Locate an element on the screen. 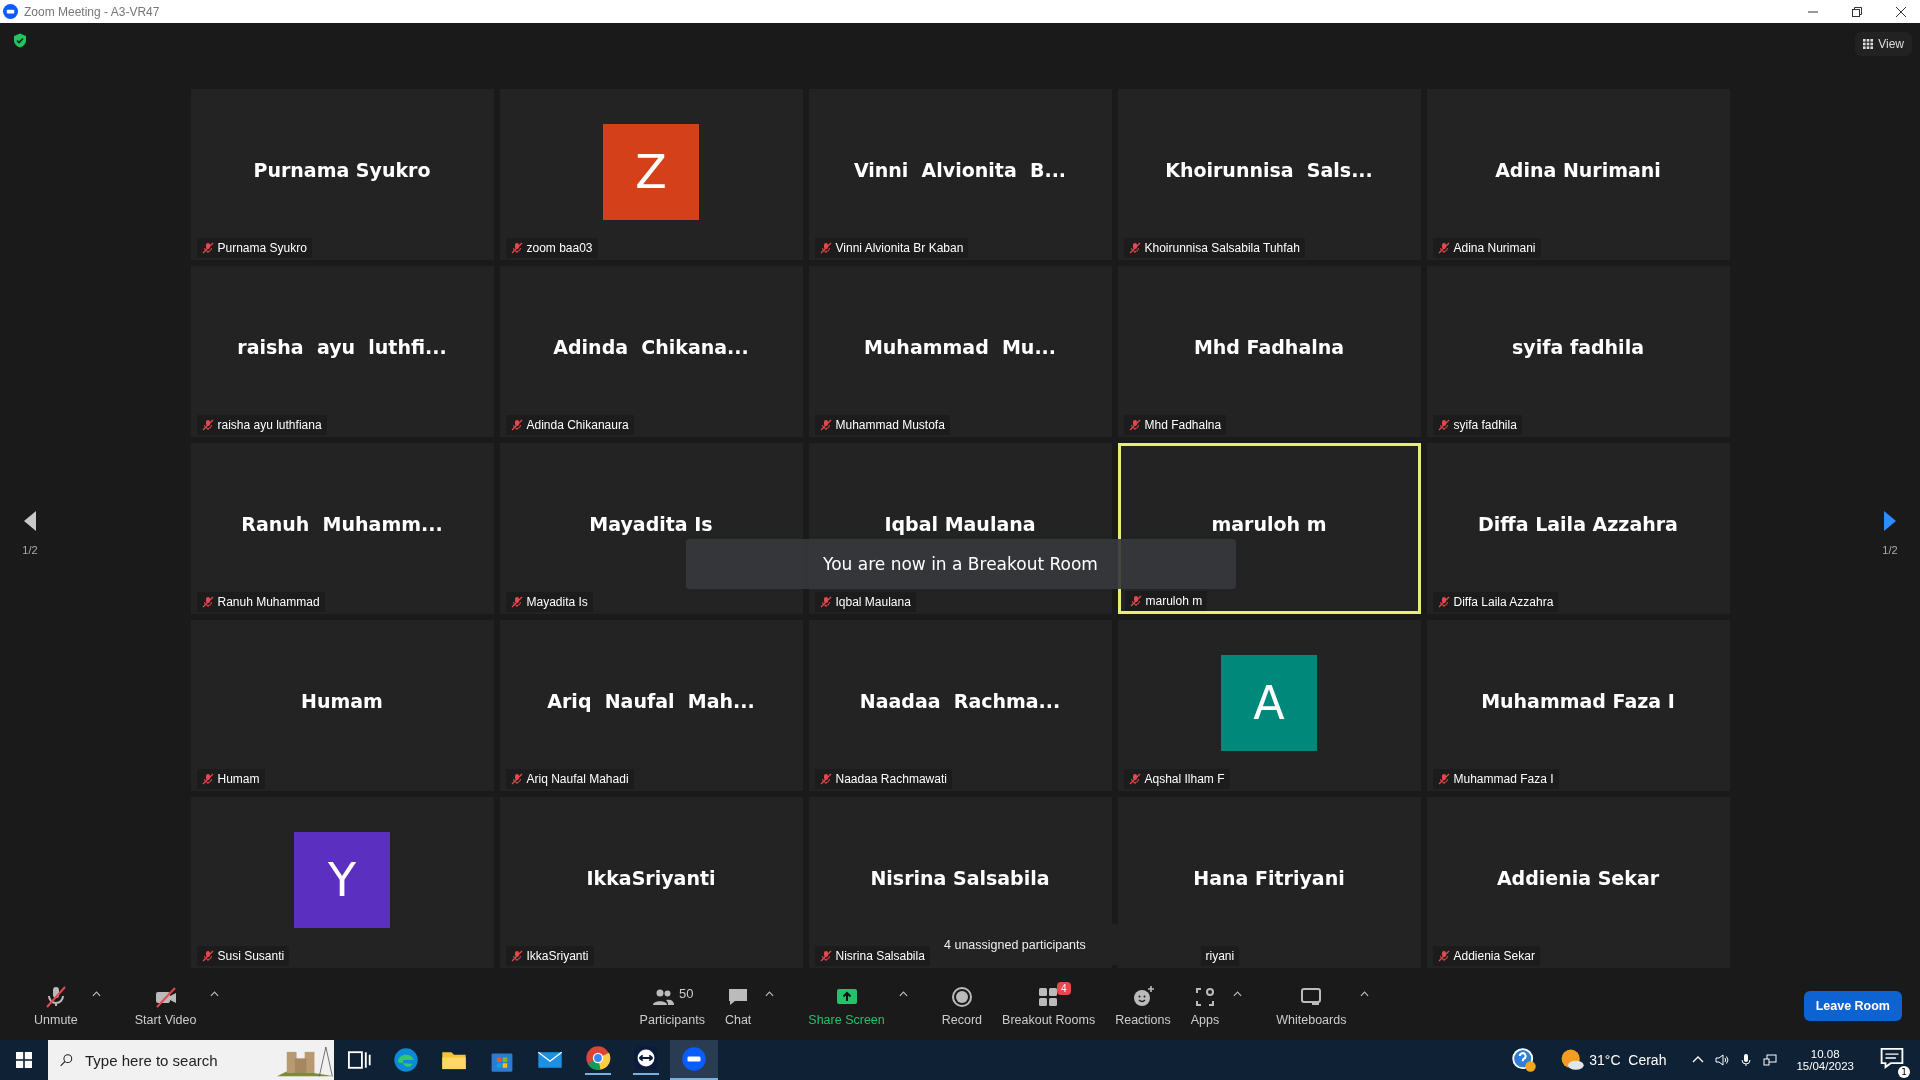 The width and height of the screenshot is (1920, 1080). name-text: Nisrina Salsabila is located at coordinates (880, 956).